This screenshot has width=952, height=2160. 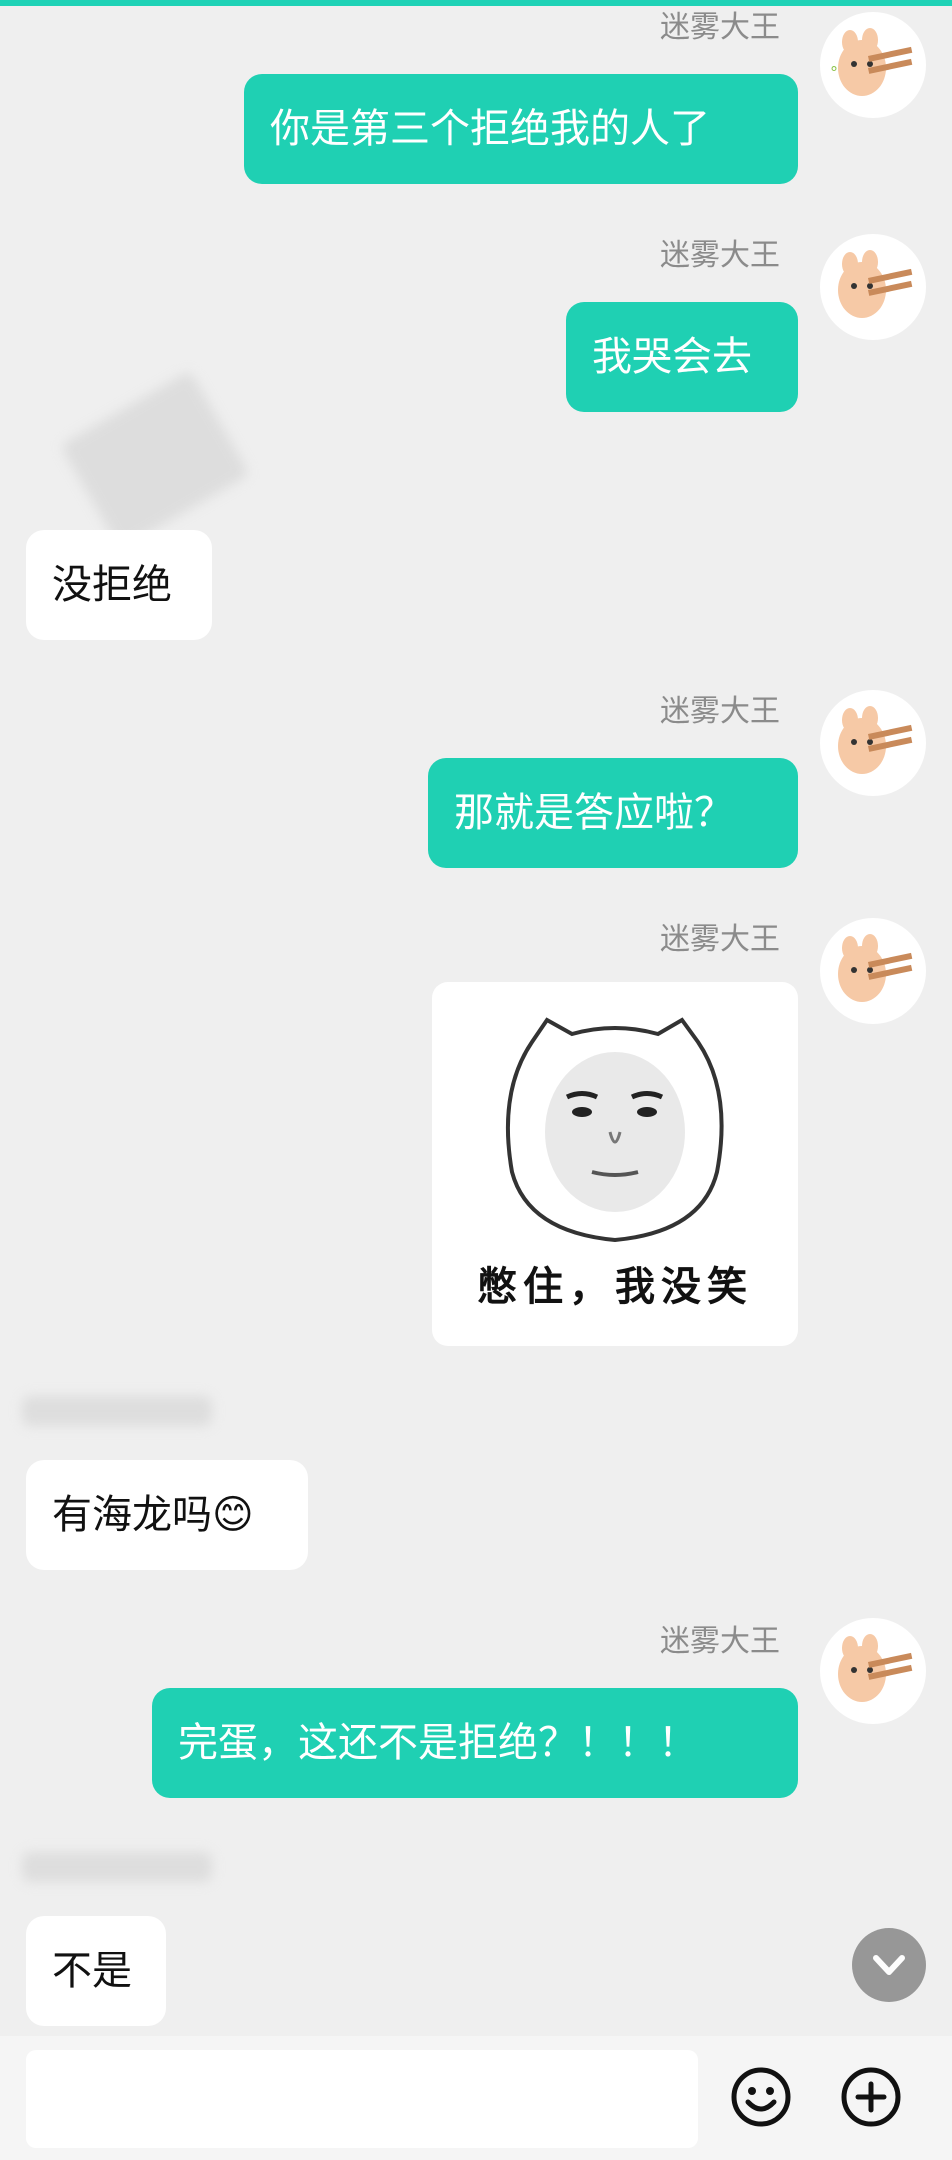 What do you see at coordinates (362, 2099) in the screenshot?
I see `message-input` at bounding box center [362, 2099].